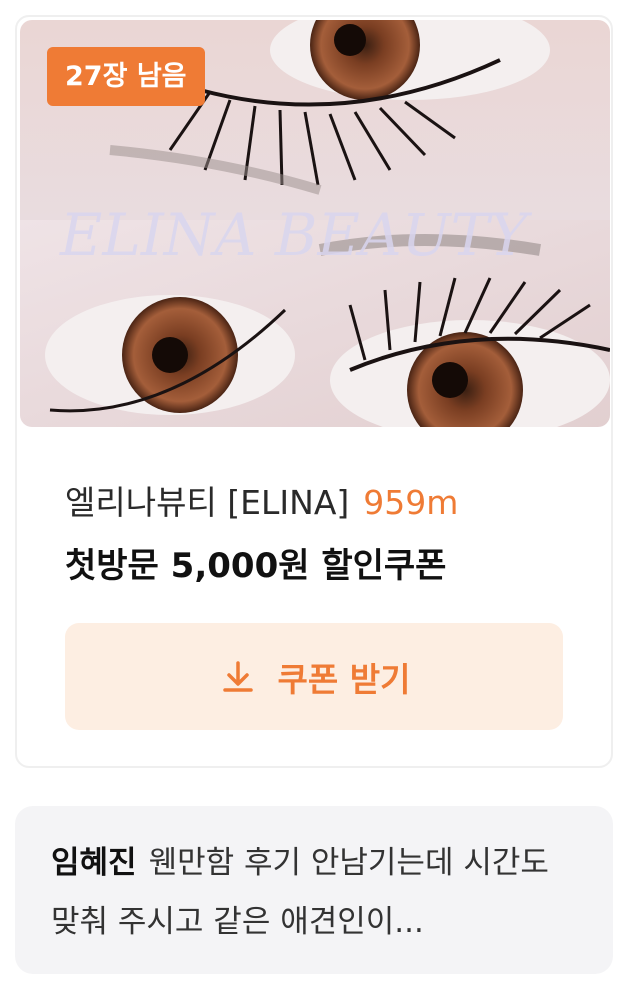 Image resolution: width=638 pixels, height=997 pixels. What do you see at coordinates (126, 76) in the screenshot?
I see `remaining-count-badge: 27장 남음` at bounding box center [126, 76].